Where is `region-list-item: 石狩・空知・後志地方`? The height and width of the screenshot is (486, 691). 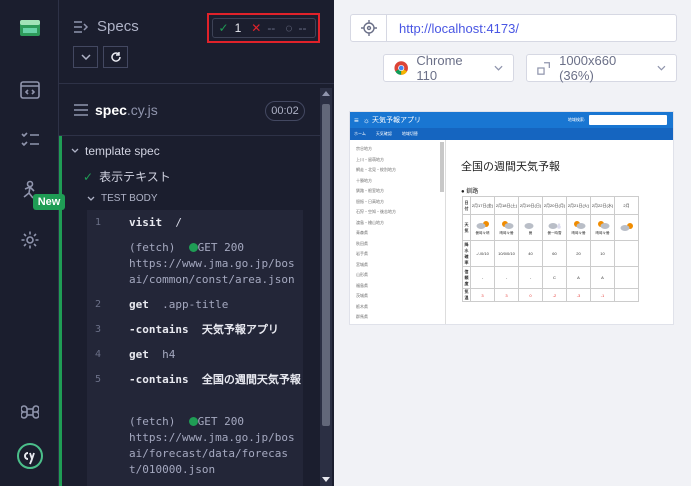 region-list-item: 石狩・空知・後志地方 is located at coordinates (376, 212).